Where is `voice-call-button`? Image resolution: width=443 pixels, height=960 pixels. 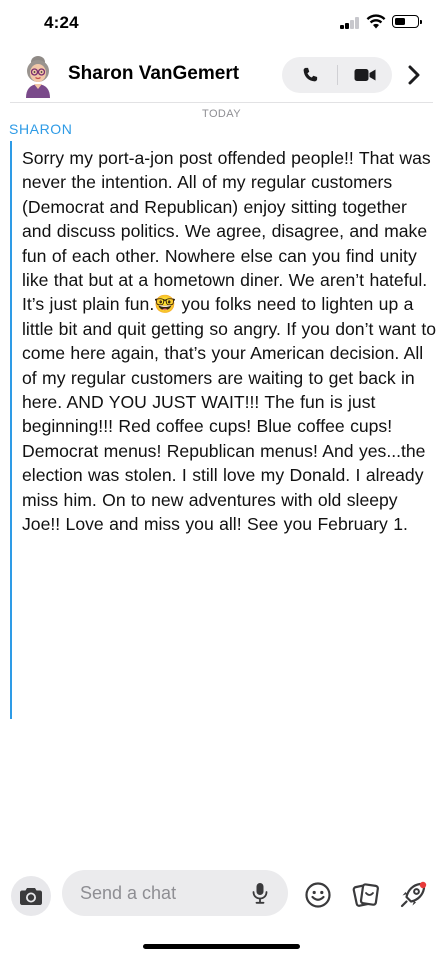
voice-call-button is located at coordinates (309, 75).